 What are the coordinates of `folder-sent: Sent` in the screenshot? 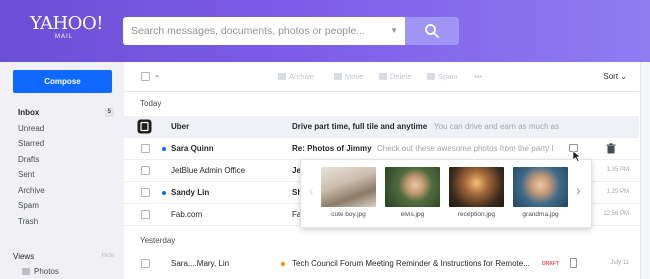 It's located at (66, 175).